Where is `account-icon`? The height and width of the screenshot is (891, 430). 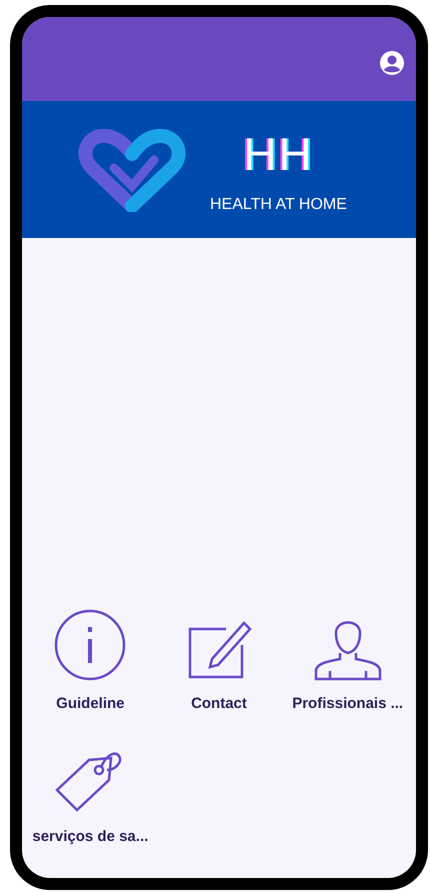
account-icon is located at coordinates (392, 63).